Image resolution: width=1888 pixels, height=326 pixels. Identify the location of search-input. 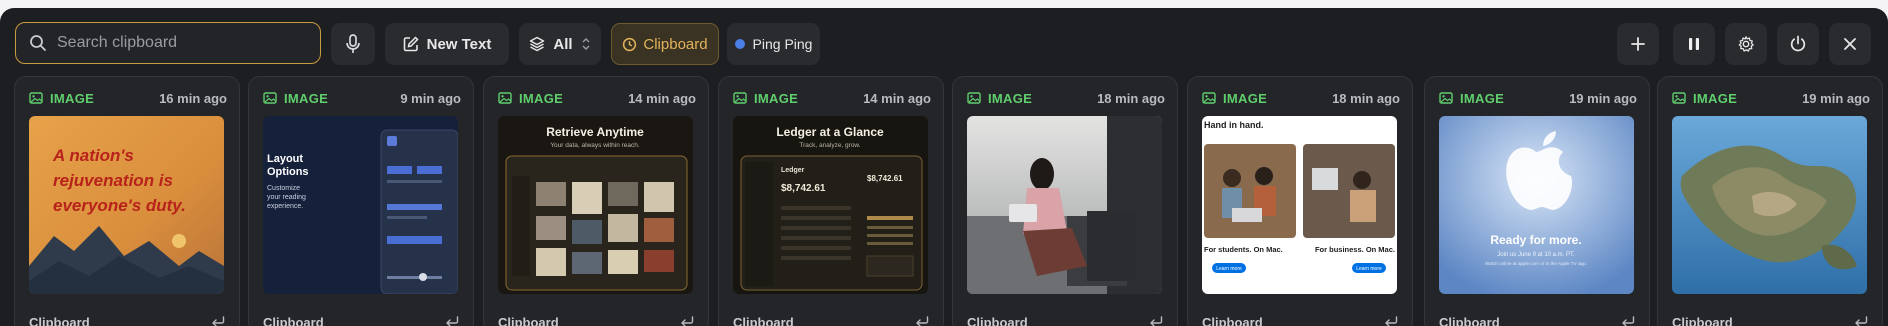
(177, 43).